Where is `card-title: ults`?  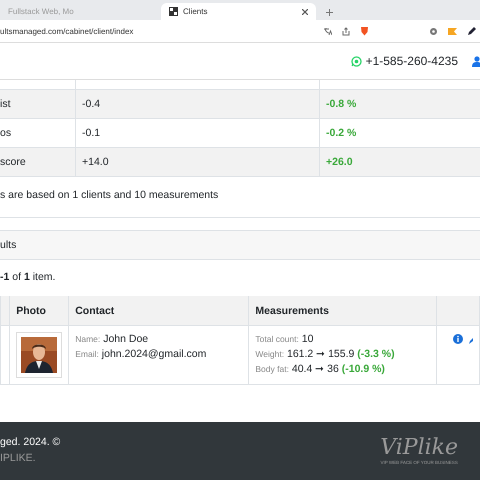 card-title: ults is located at coordinates (8, 245).